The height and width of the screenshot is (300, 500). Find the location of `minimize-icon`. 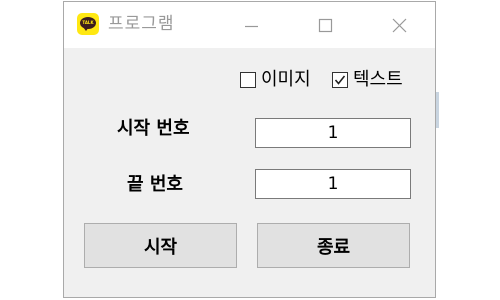

minimize-icon is located at coordinates (251, 26).